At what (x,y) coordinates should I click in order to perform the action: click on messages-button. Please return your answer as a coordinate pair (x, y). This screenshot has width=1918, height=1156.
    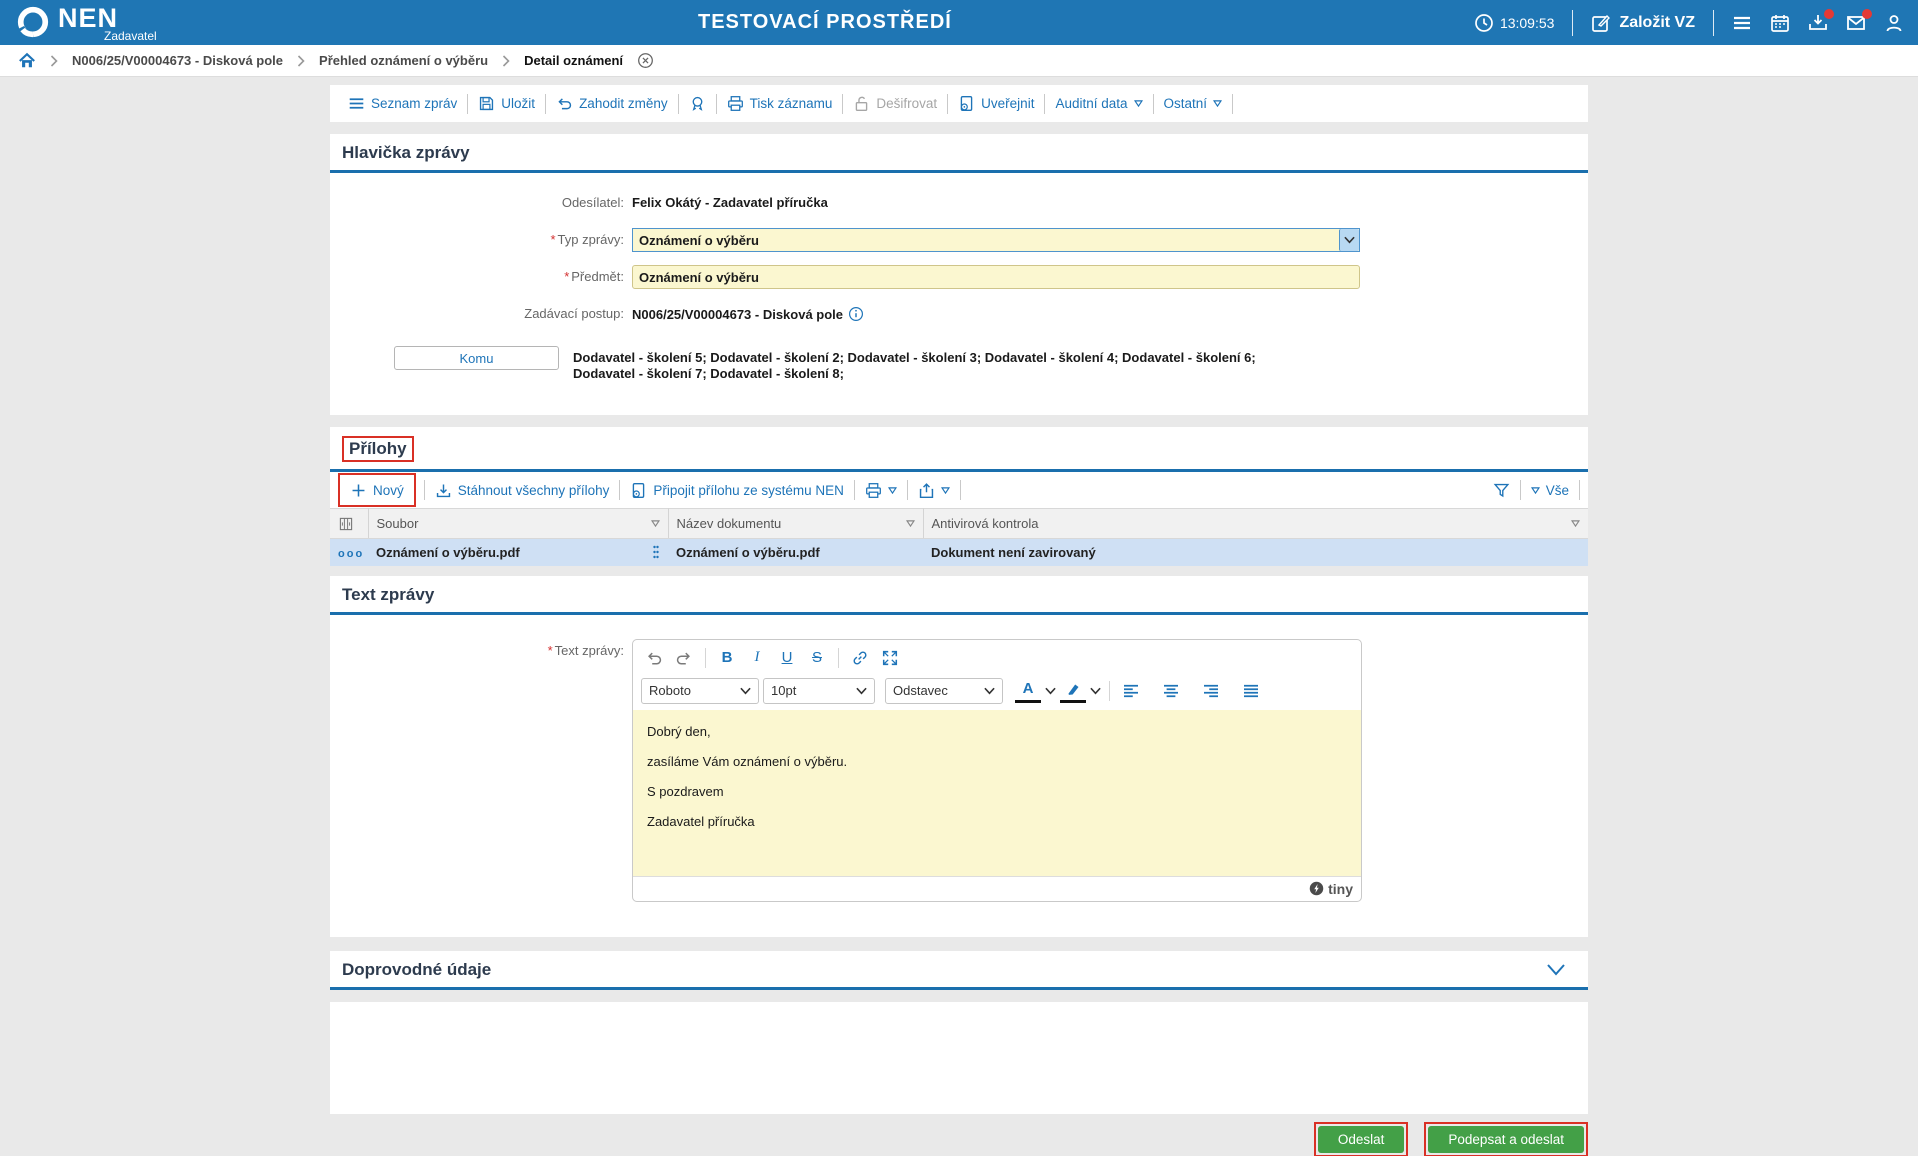
    Looking at the image, I should click on (1859, 20).